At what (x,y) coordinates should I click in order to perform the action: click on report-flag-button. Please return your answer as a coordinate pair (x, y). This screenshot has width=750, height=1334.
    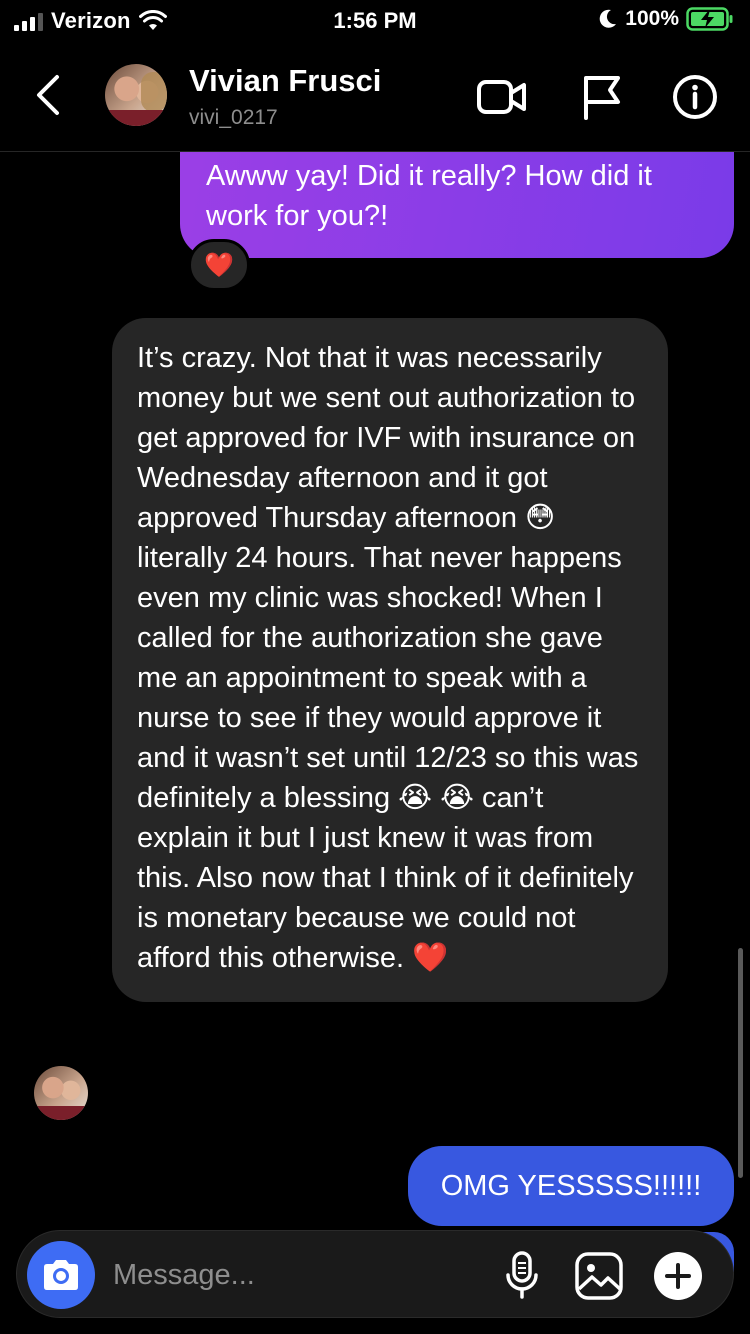
    Looking at the image, I should click on (601, 97).